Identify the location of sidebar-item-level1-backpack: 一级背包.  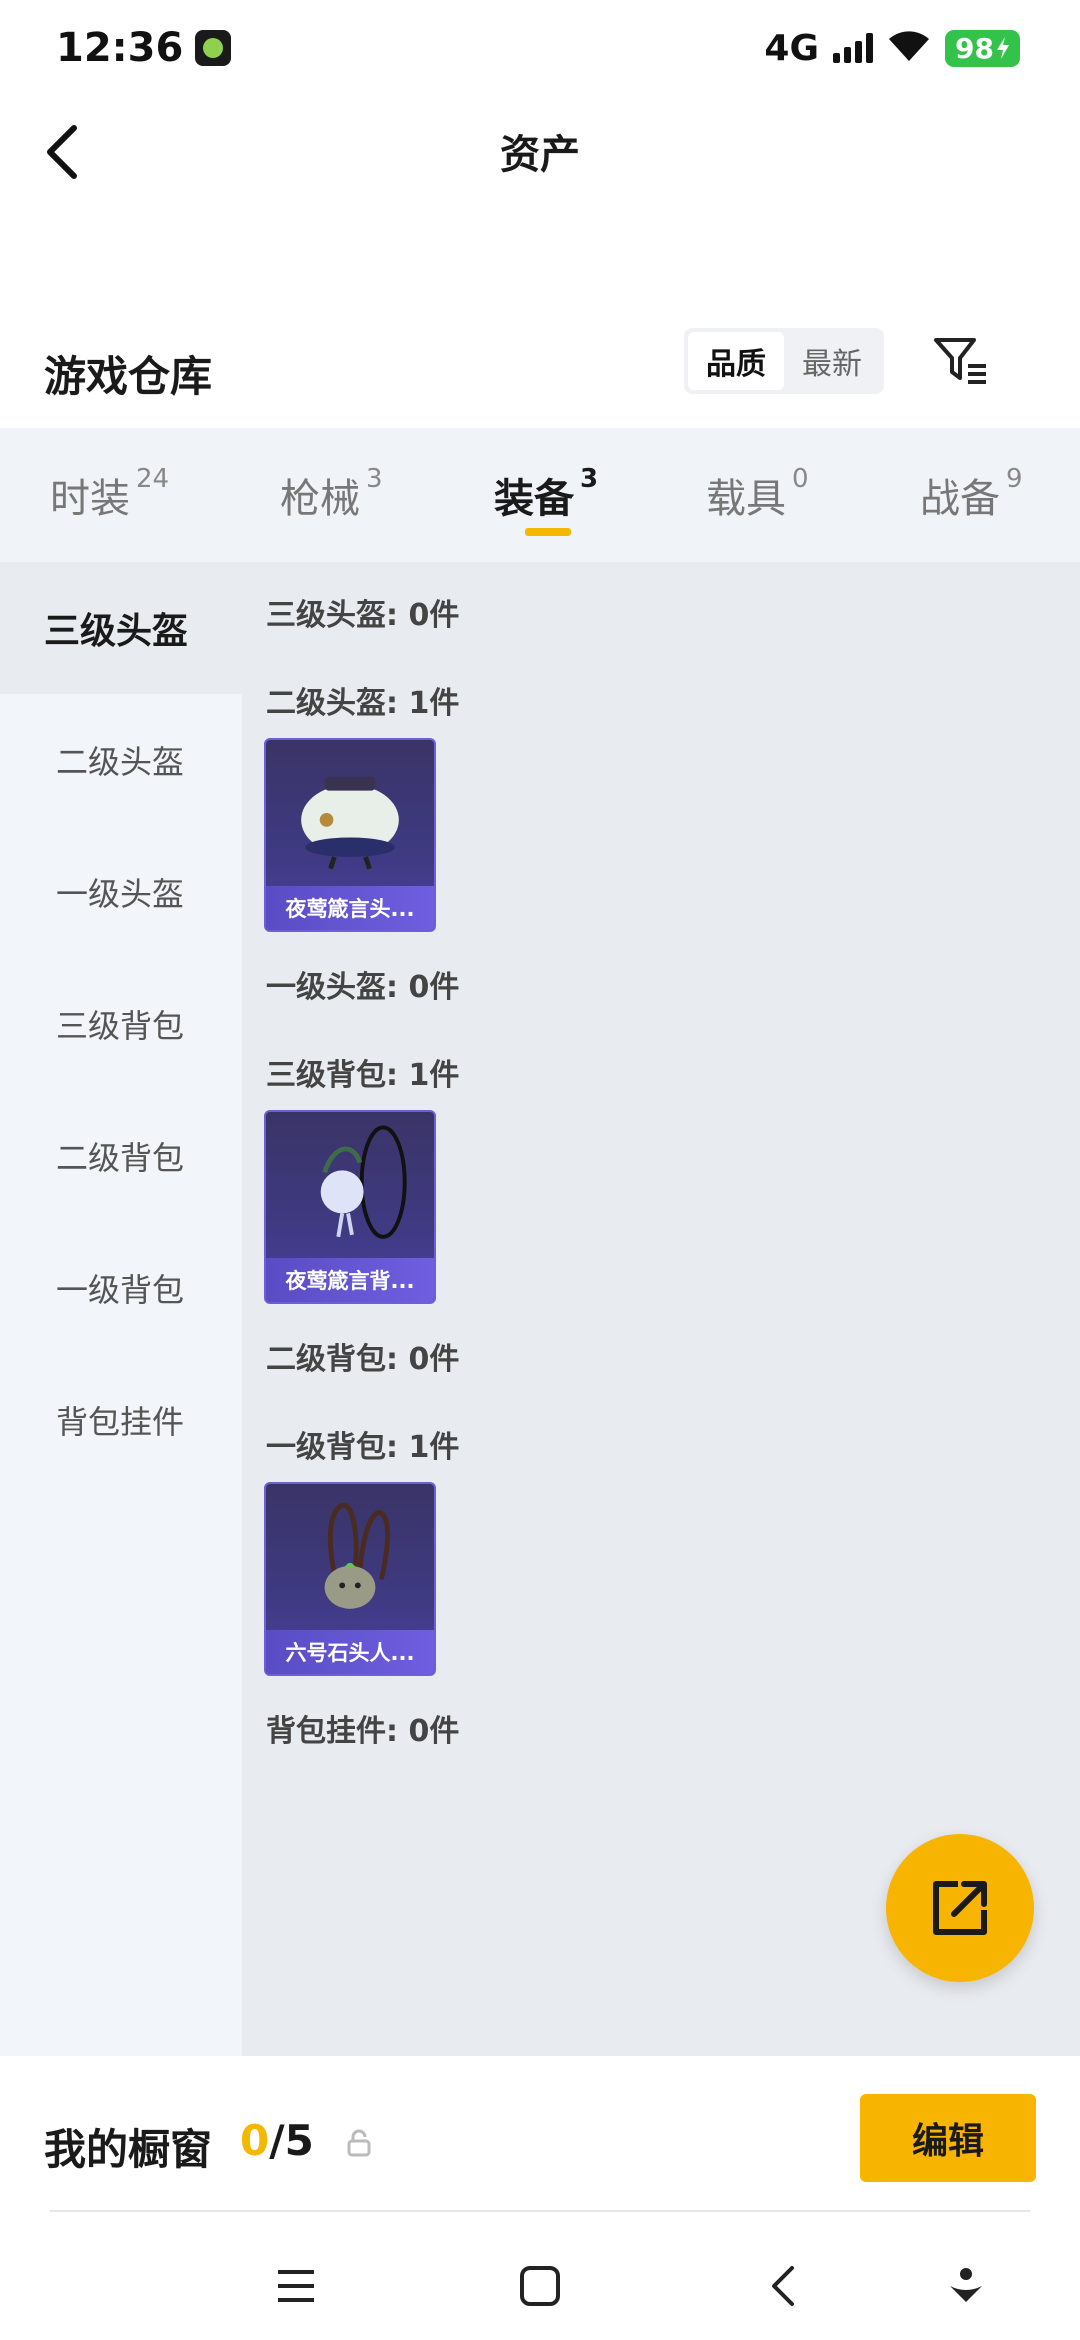
(121, 1288).